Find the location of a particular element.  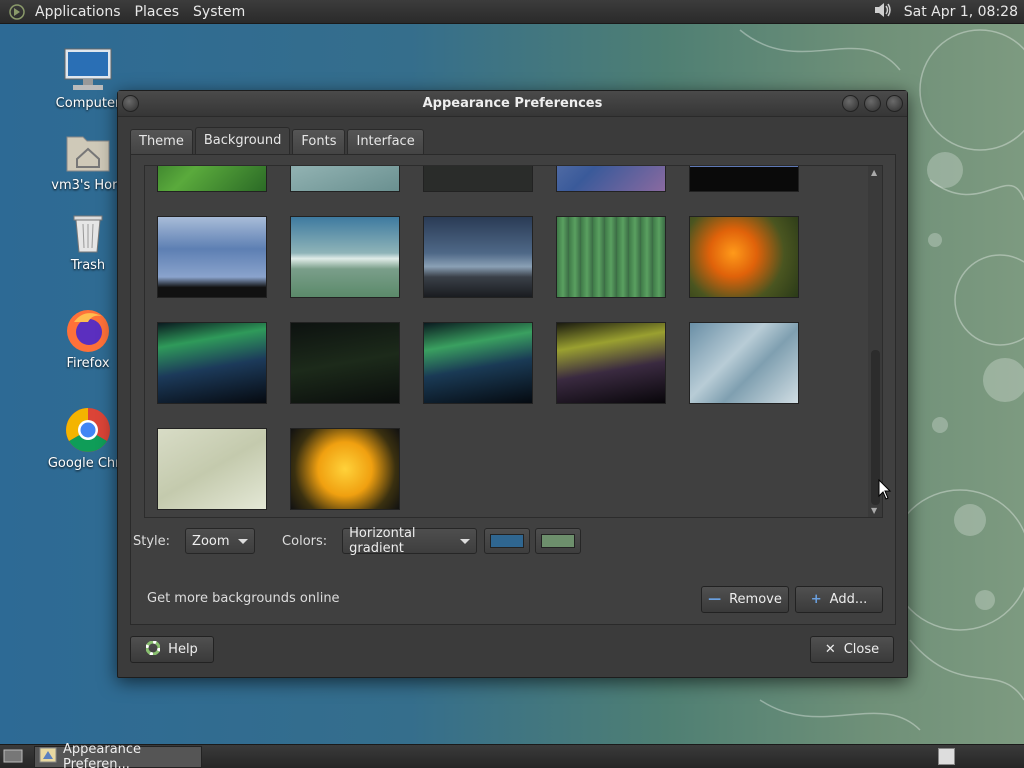

dialog-title: Appearance Preferences is located at coordinates (512, 103).